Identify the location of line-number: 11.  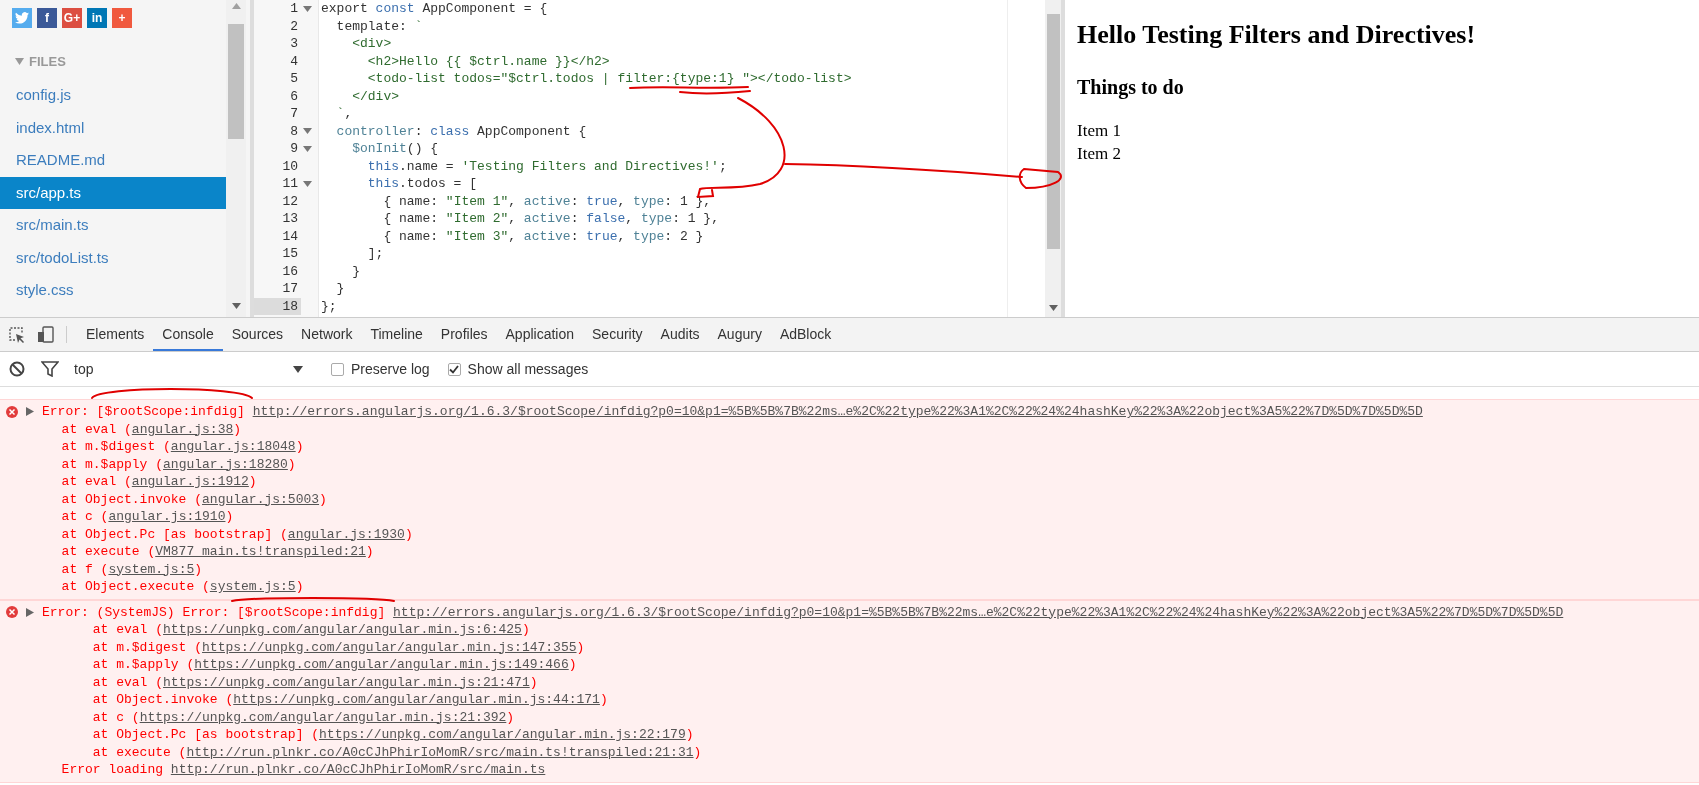
(290, 184).